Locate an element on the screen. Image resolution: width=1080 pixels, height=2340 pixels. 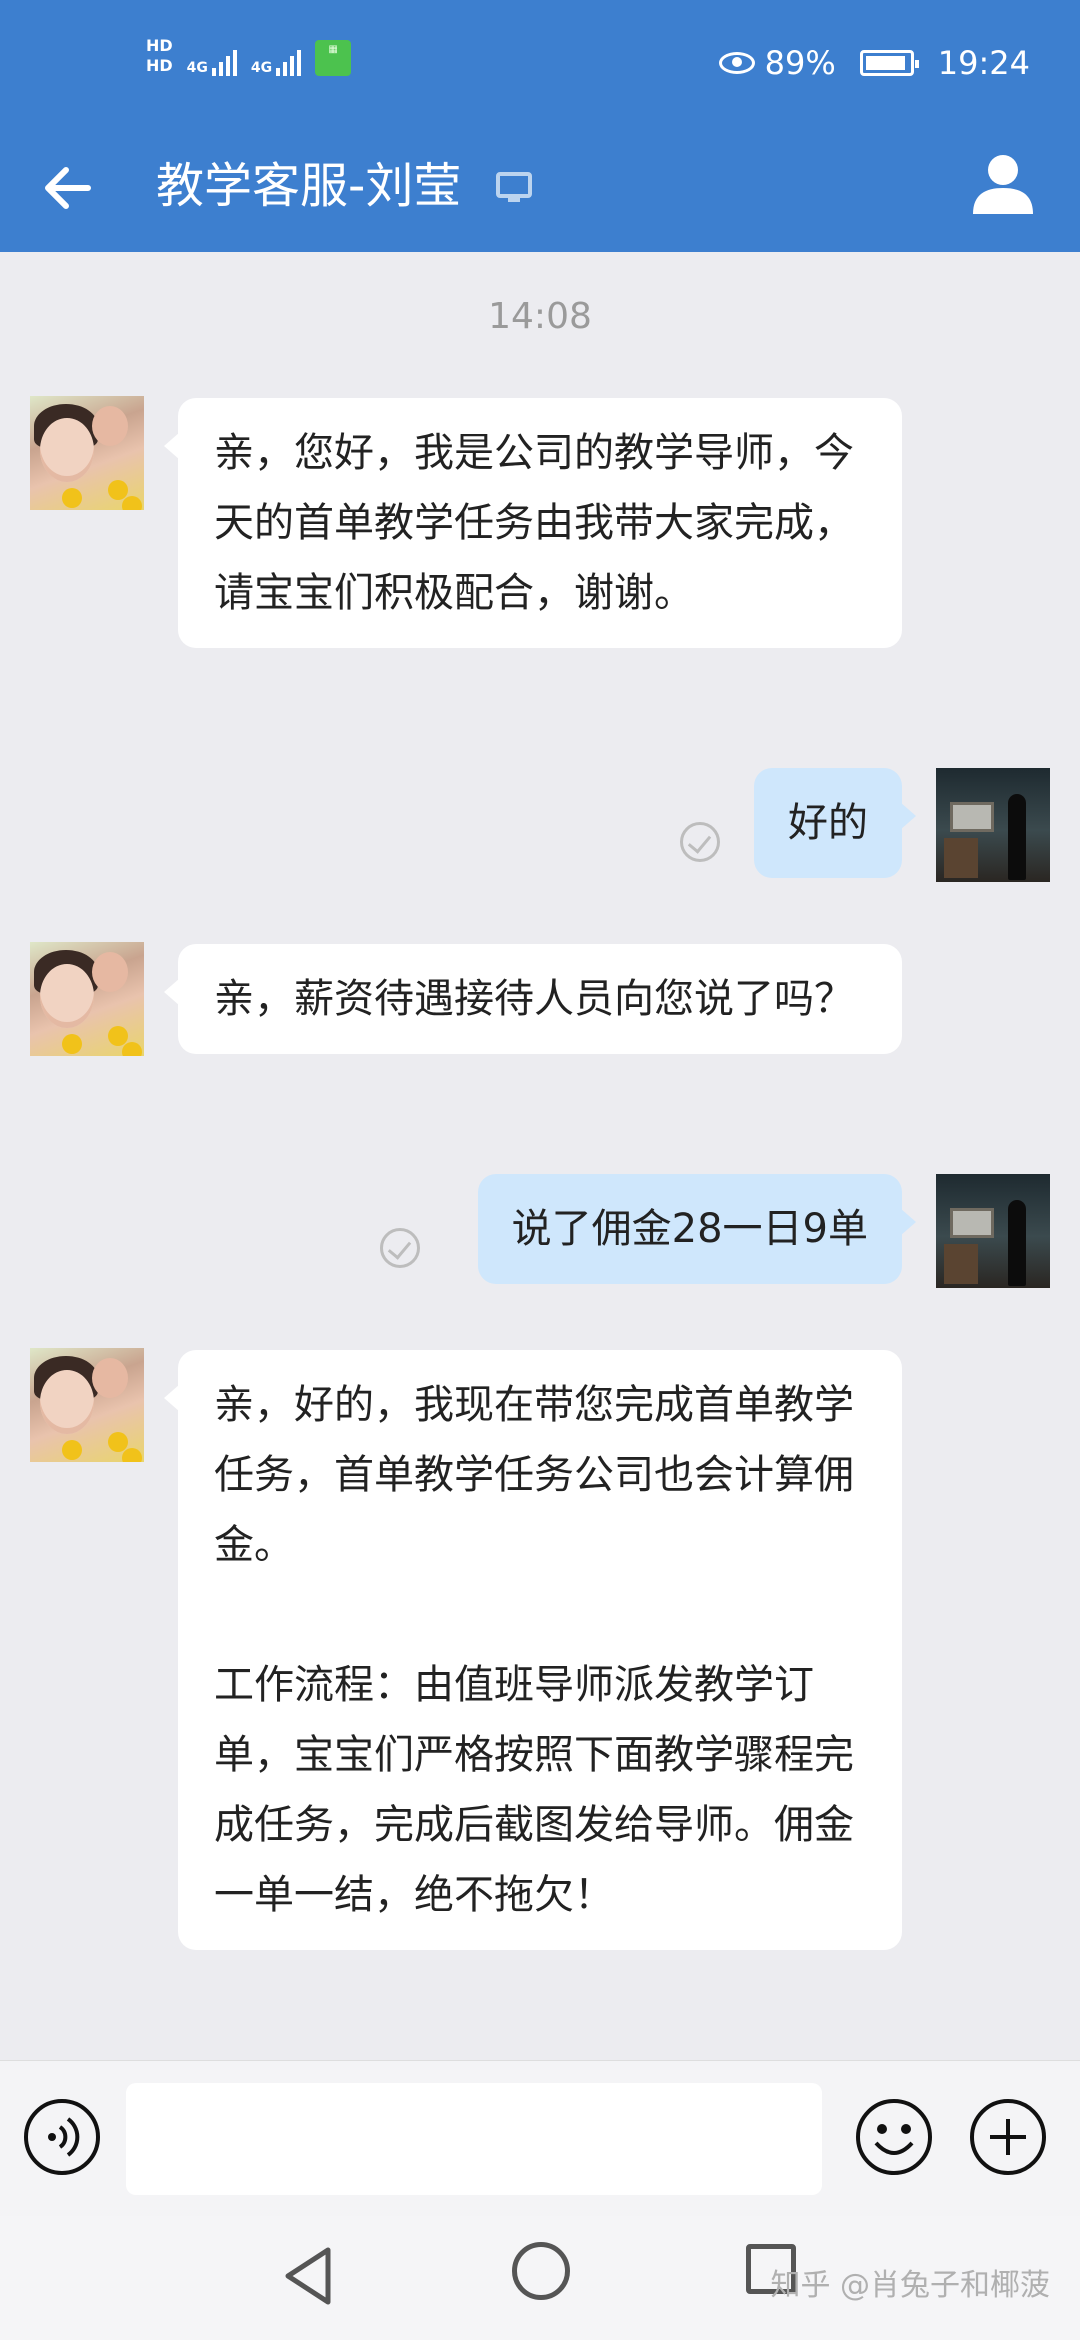
back-arrow-icon is located at coordinates (68, 188).